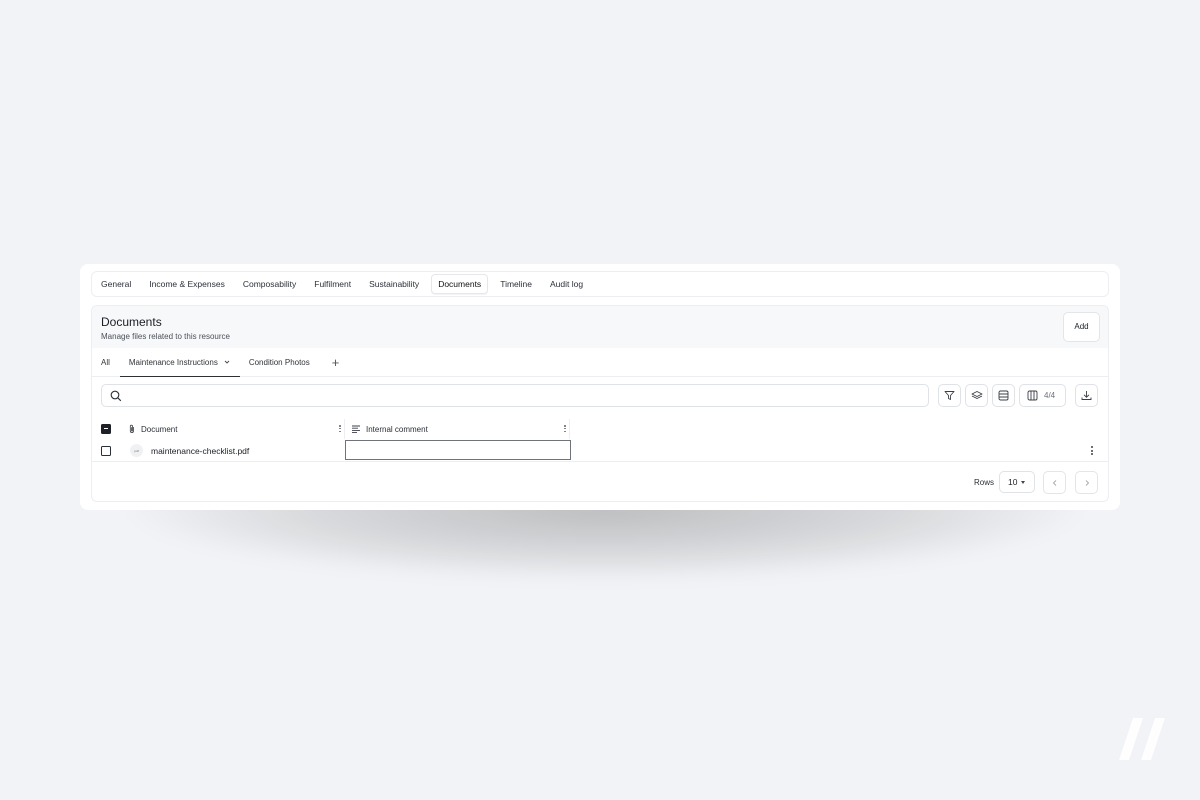 The image size is (1200, 800). I want to click on tab-income-expenses: Income & Expenses, so click(187, 284).